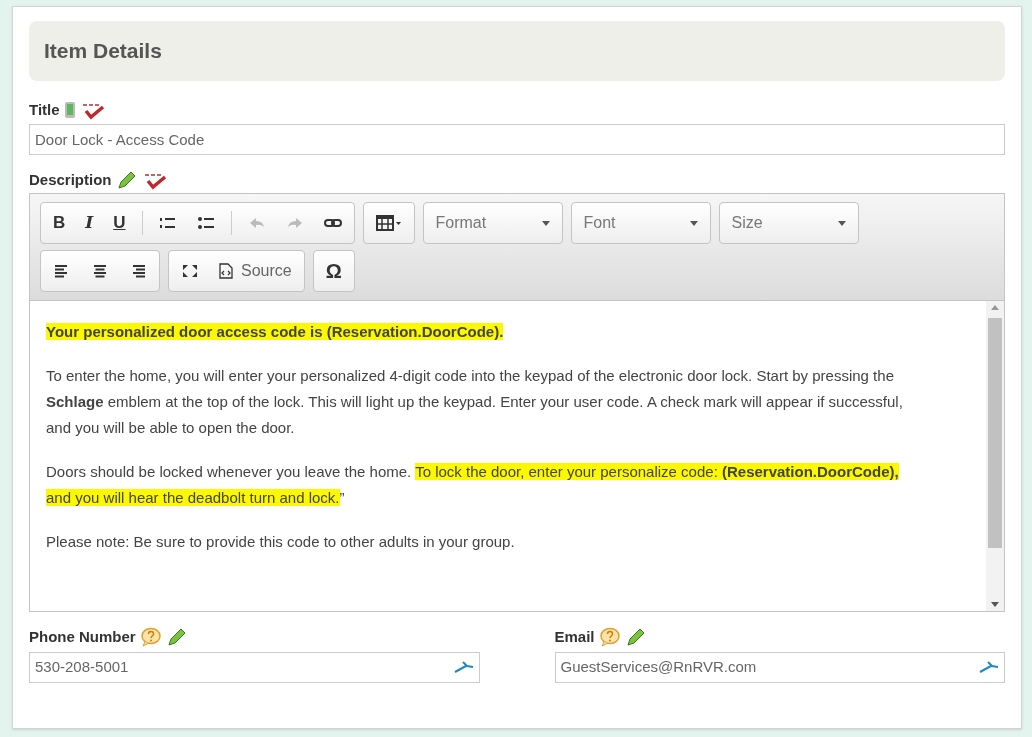 The image size is (1032, 737). What do you see at coordinates (574, 637) in the screenshot?
I see `field-label: Email` at bounding box center [574, 637].